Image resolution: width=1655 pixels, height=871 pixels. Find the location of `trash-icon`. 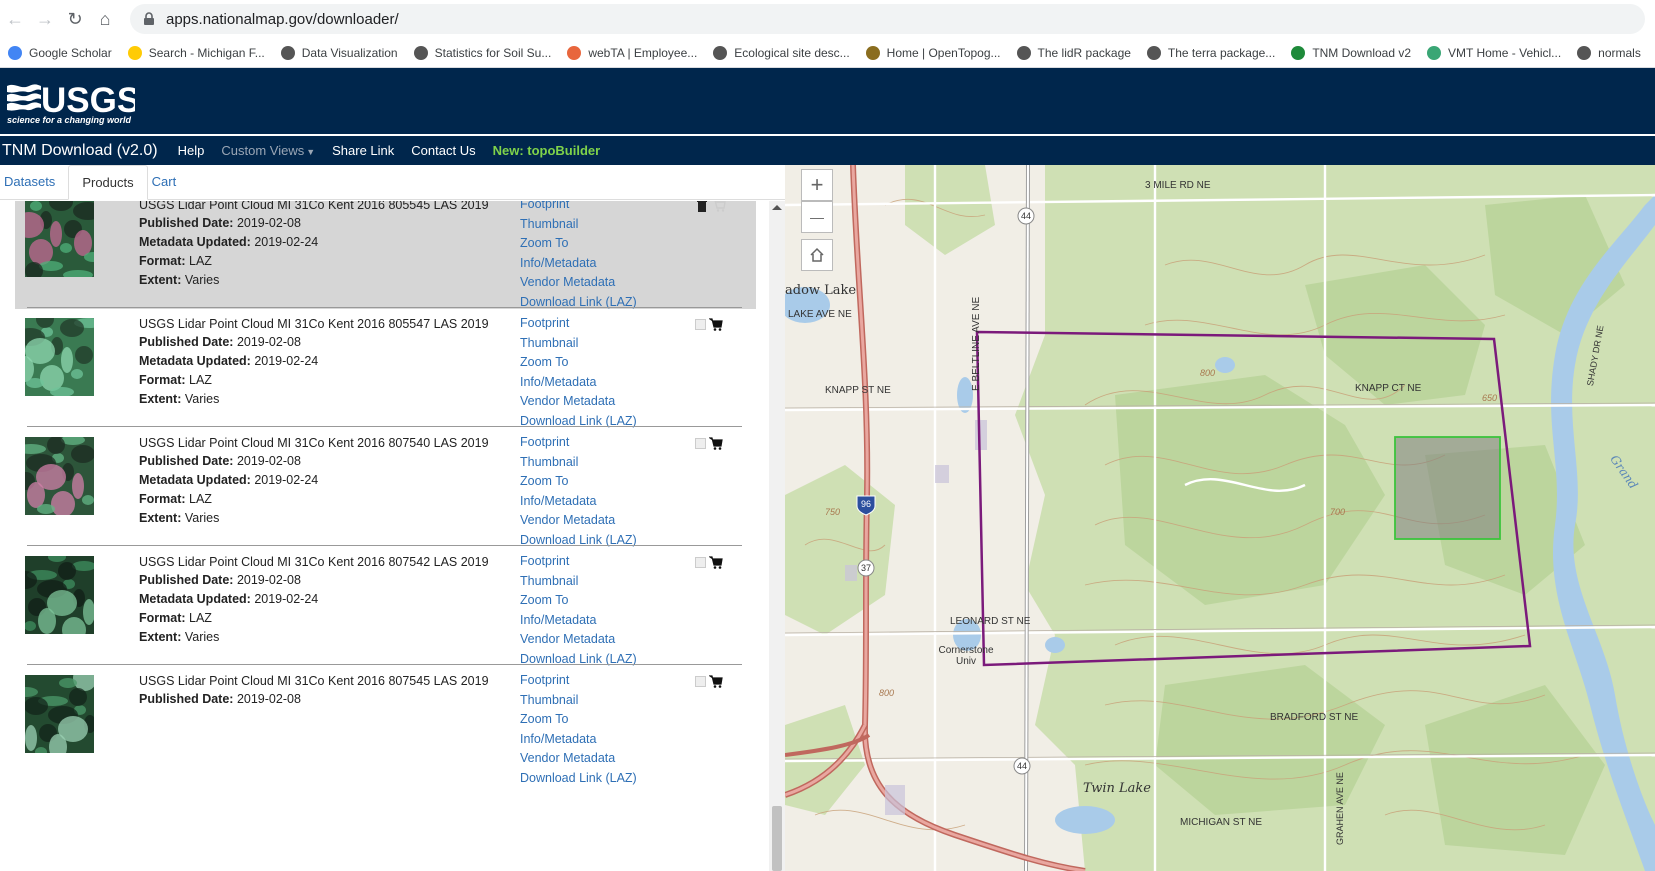

trash-icon is located at coordinates (702, 206).